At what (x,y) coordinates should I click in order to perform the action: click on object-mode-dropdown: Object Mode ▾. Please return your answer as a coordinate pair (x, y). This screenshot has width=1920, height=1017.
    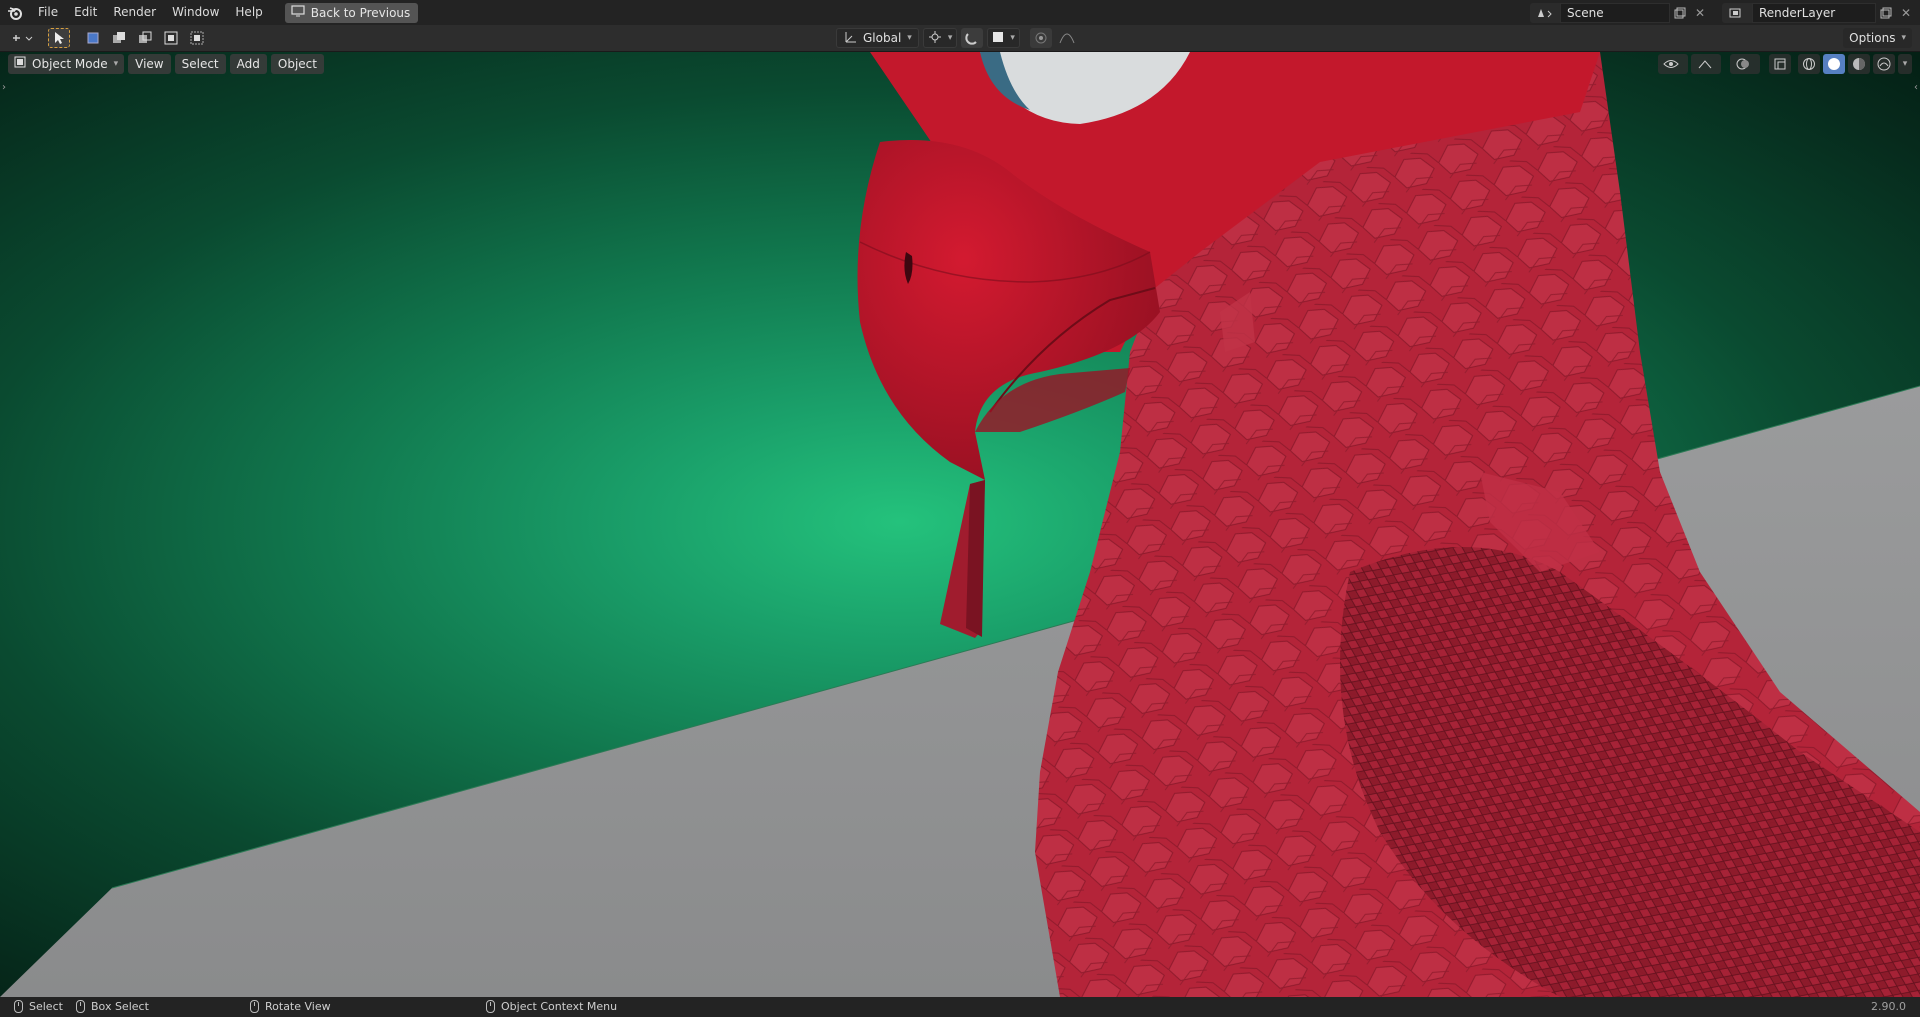
    Looking at the image, I should click on (66, 64).